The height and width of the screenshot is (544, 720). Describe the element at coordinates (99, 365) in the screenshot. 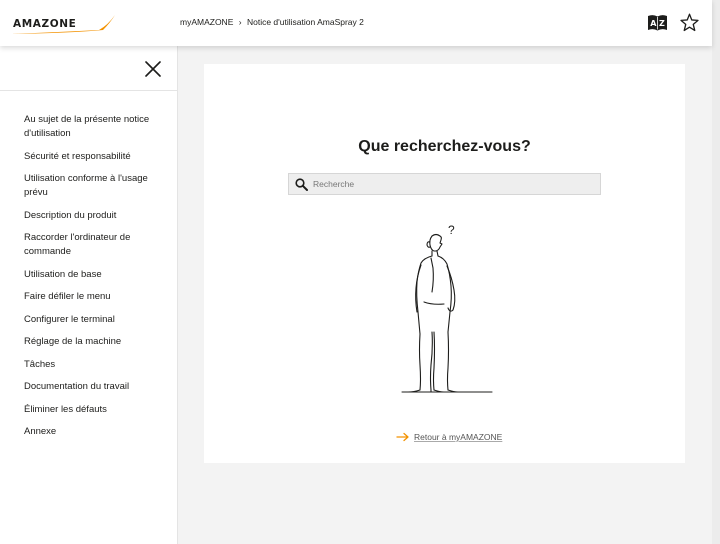

I see `sidebar-item-tasks: Tâches` at that location.